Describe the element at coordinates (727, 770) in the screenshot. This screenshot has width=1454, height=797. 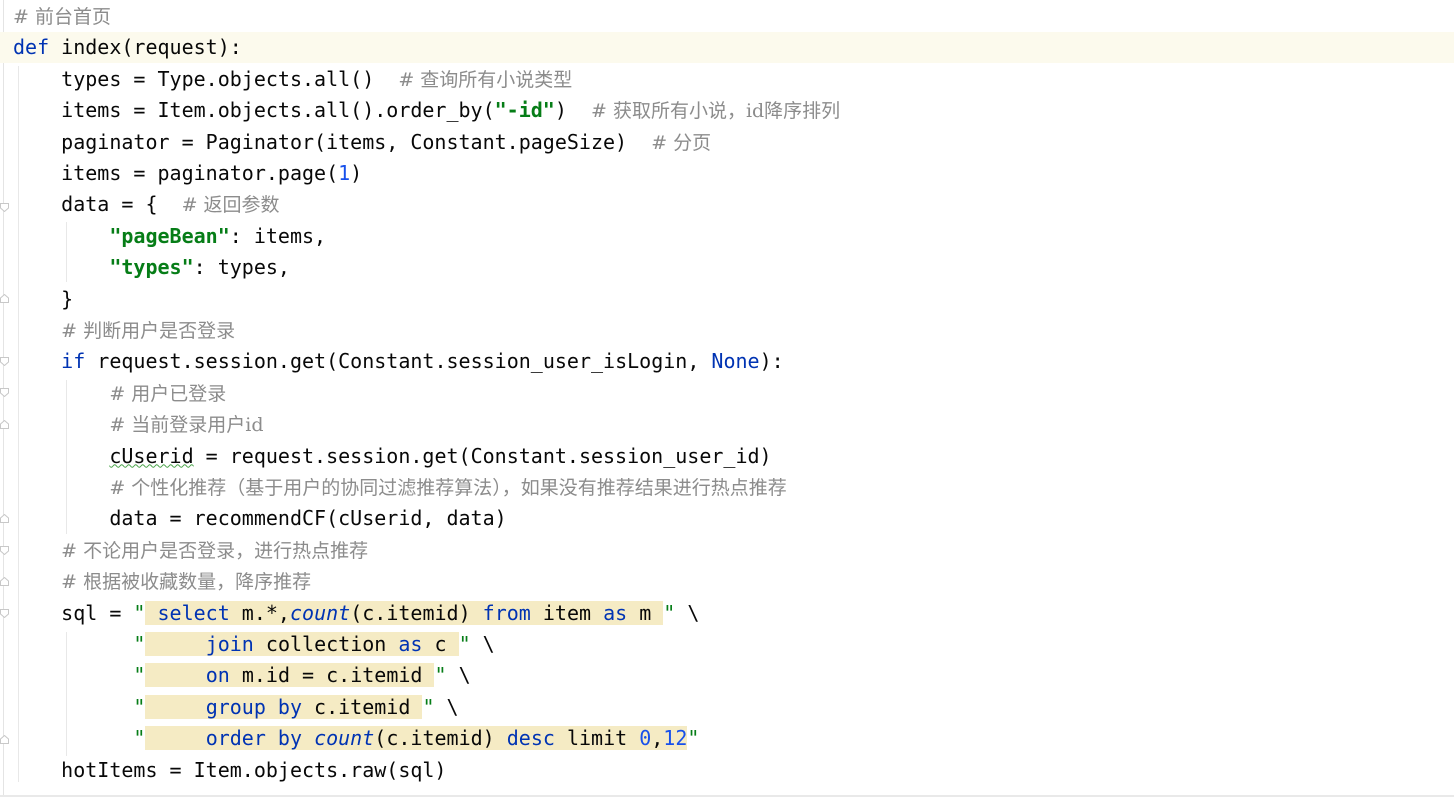
I see `code-line: hotItems = Item.objects.raw(sql)` at that location.